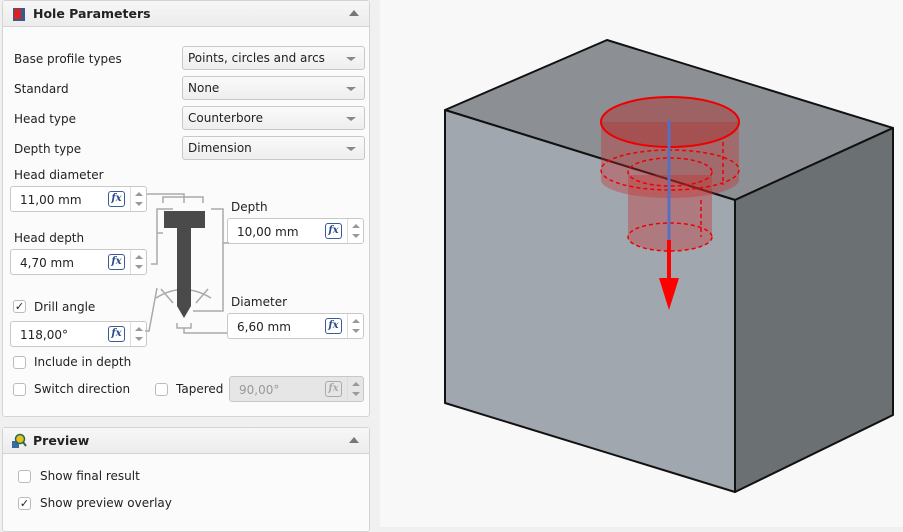  What do you see at coordinates (106, 503) in the screenshot?
I see `show-preview-overlay-label: Show preview overlay` at bounding box center [106, 503].